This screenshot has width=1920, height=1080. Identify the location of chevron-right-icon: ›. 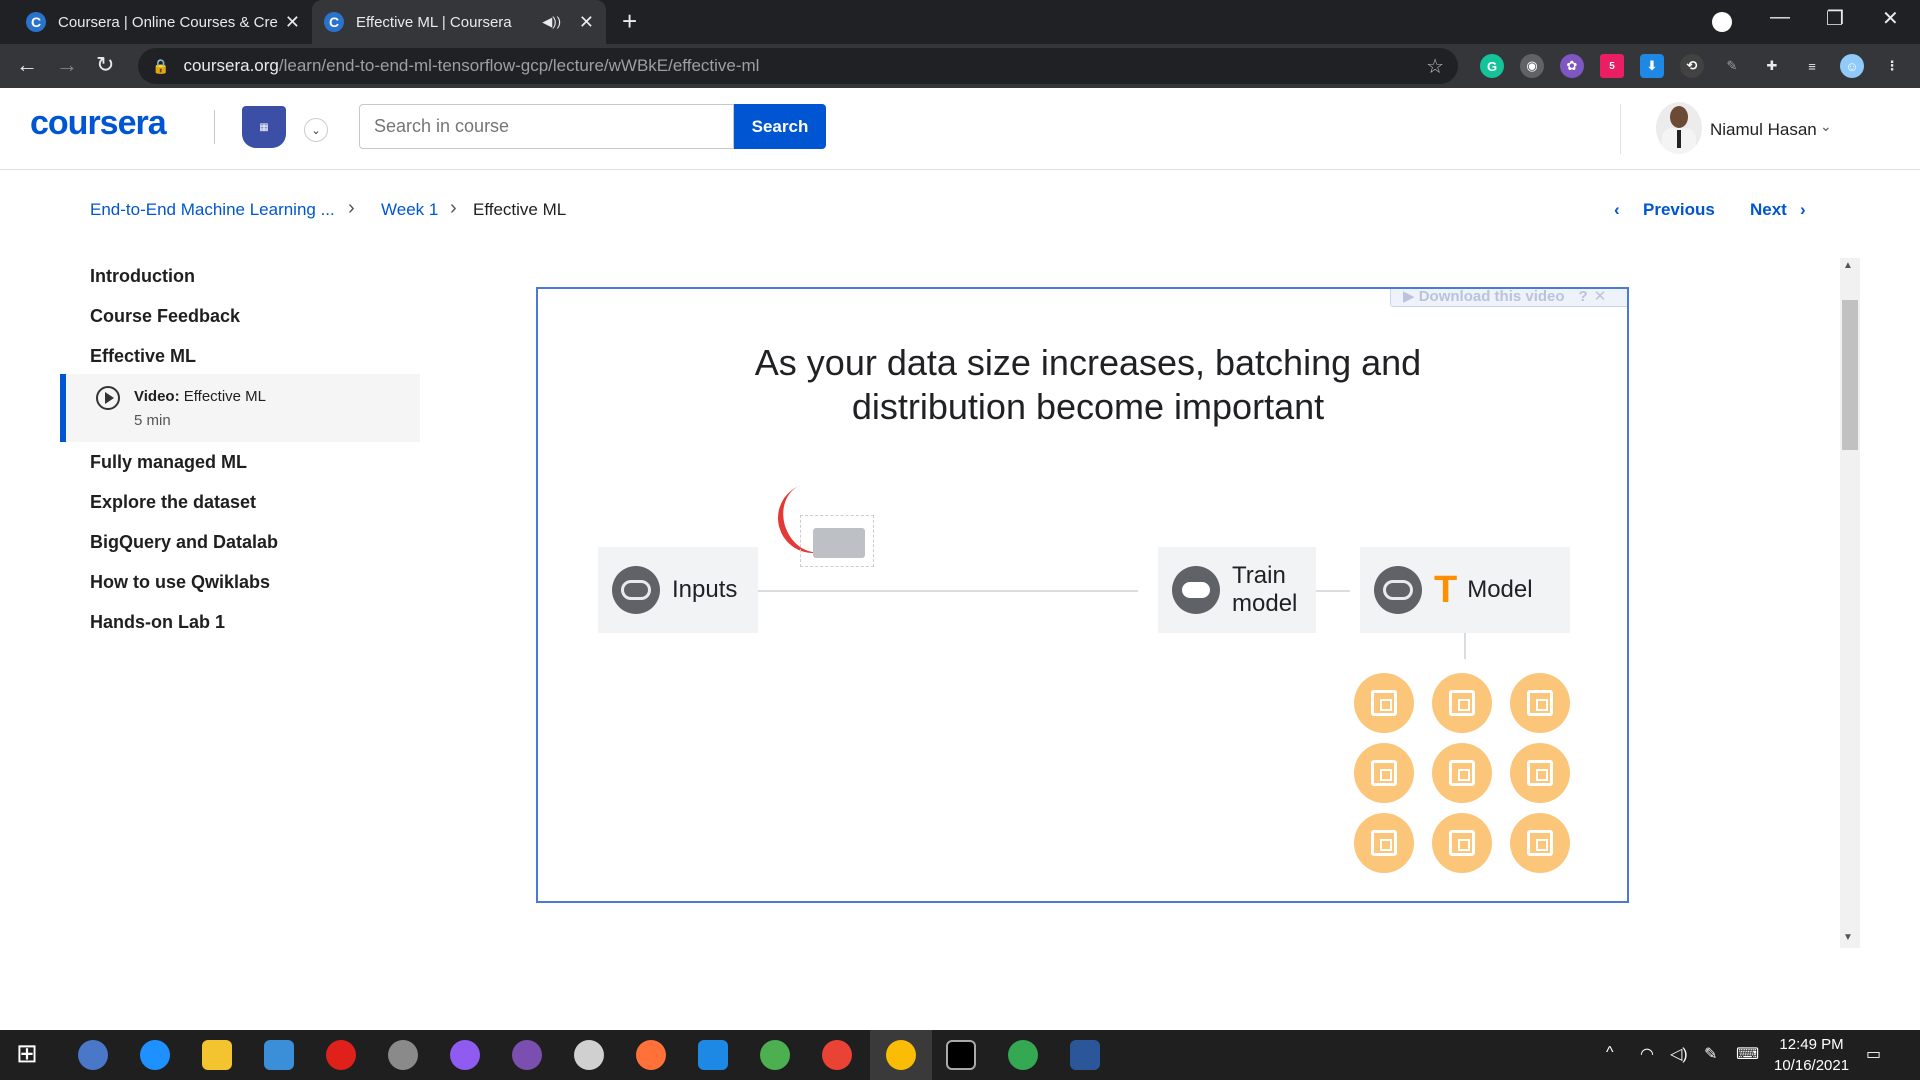
(1803, 210).